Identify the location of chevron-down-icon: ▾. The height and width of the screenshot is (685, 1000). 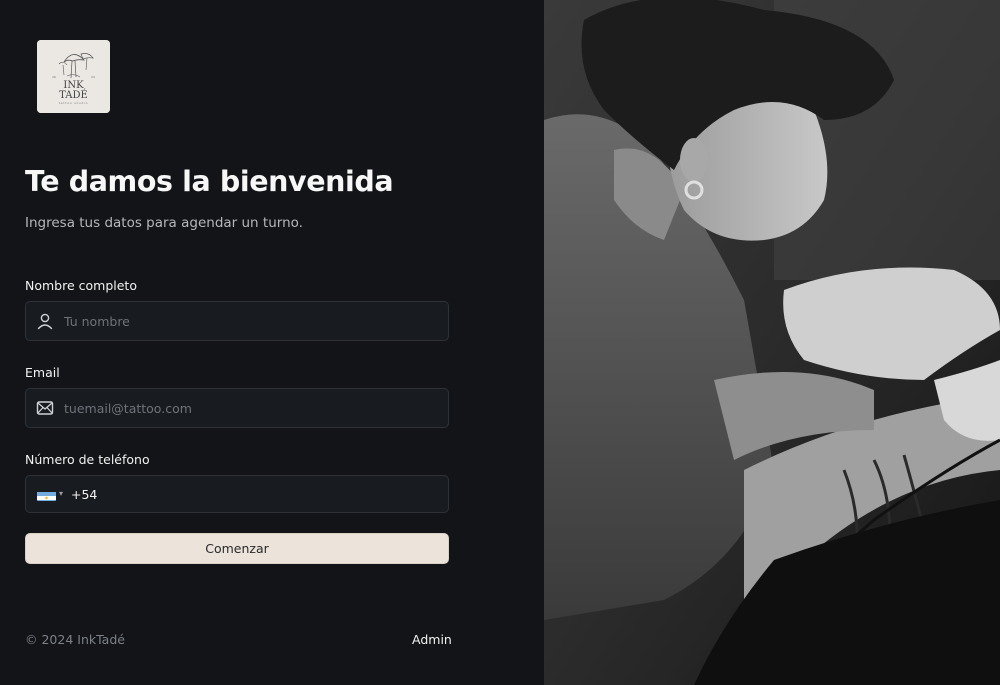
(61, 493).